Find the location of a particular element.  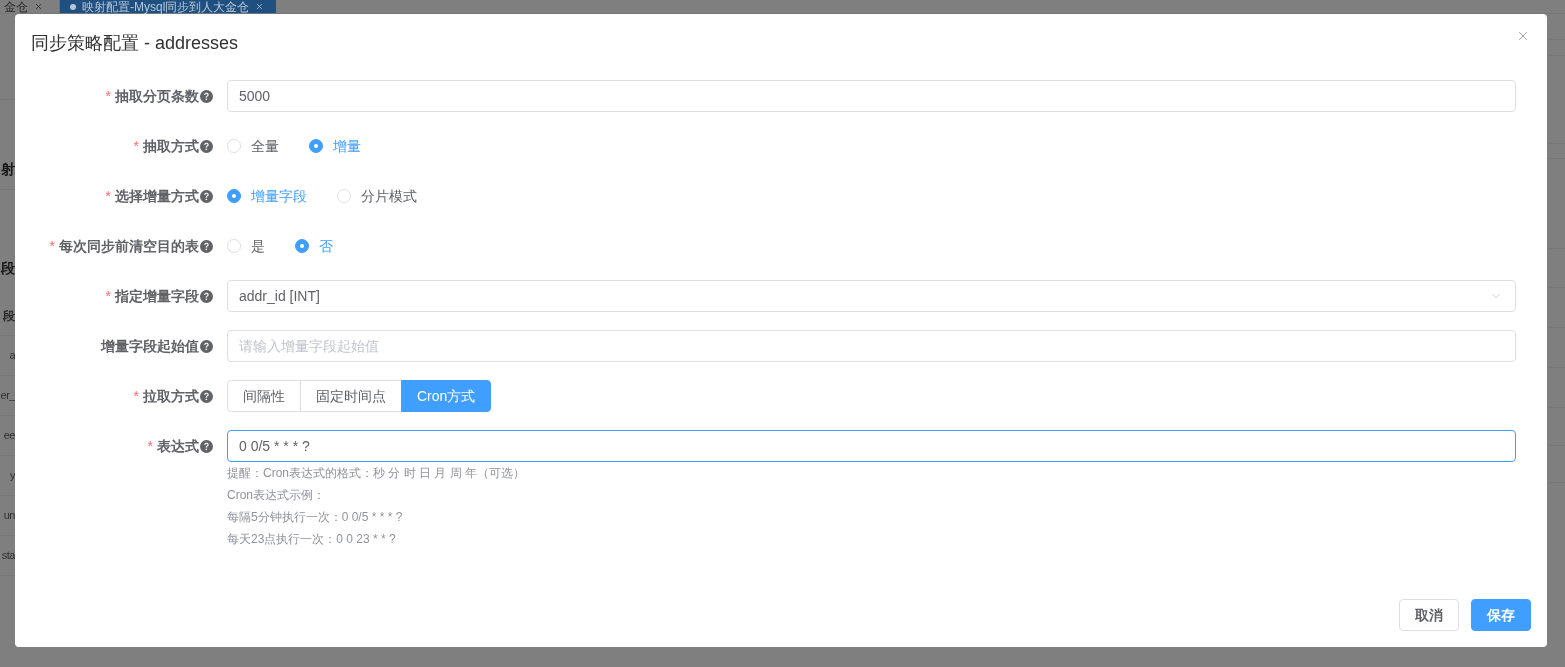

radio-option: 全量 is located at coordinates (253, 146).